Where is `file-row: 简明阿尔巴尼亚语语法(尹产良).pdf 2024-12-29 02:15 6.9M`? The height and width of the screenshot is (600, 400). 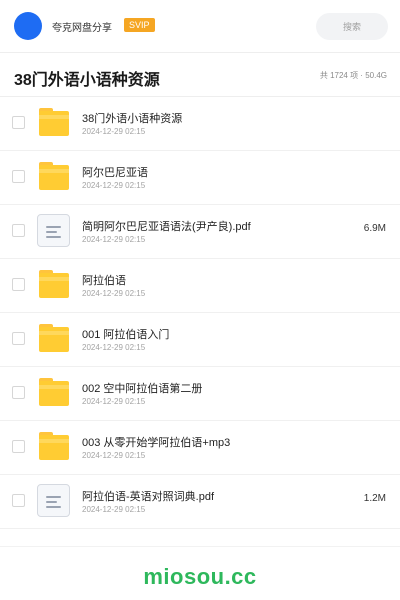 file-row: 简明阿尔巴尼亚语语法(尹产良).pdf 2024-12-29 02:15 6.9M is located at coordinates (200, 232).